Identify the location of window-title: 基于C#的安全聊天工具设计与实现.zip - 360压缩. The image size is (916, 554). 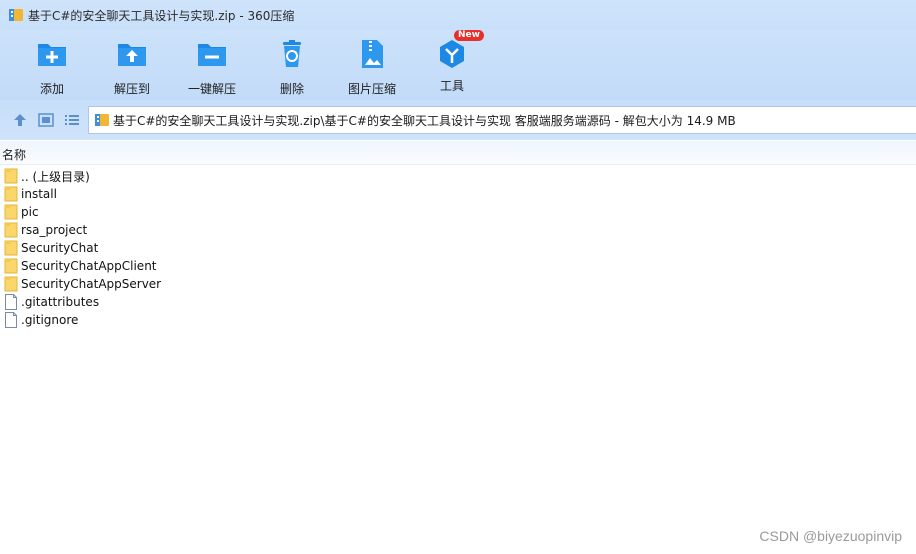
(161, 15).